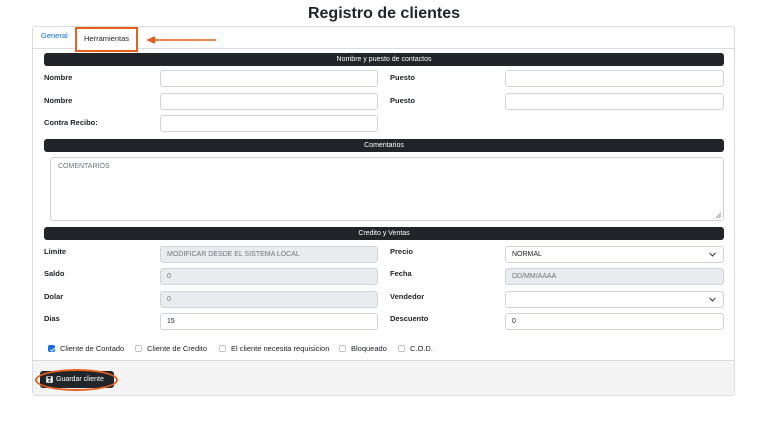 The height and width of the screenshot is (431, 768). What do you see at coordinates (403, 77) in the screenshot?
I see `label-puesto-1: Puesto` at bounding box center [403, 77].